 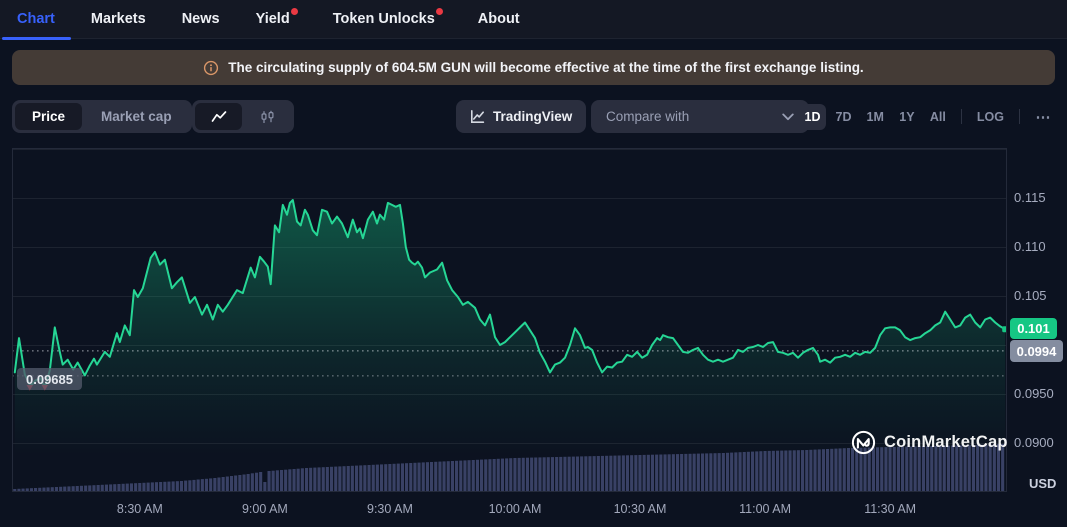 I want to click on y-axis-label: 0.105, so click(x=1030, y=295).